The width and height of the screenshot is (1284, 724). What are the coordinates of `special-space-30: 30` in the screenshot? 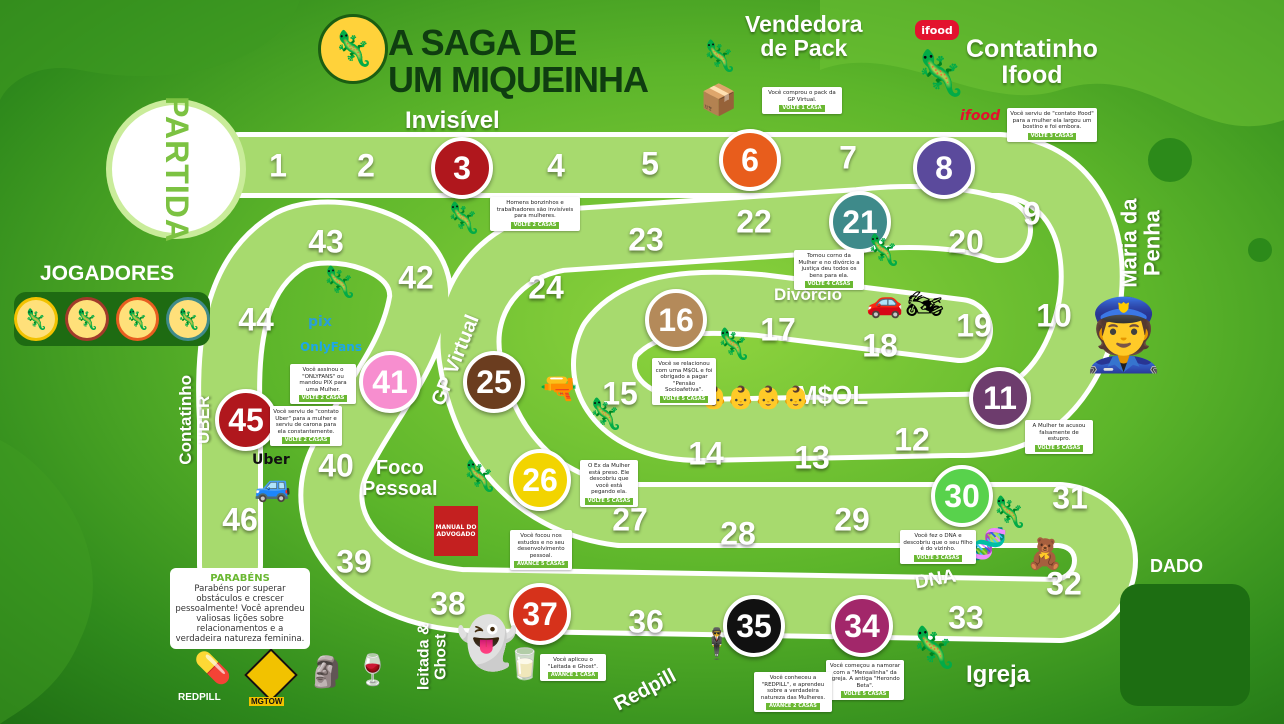 It's located at (962, 496).